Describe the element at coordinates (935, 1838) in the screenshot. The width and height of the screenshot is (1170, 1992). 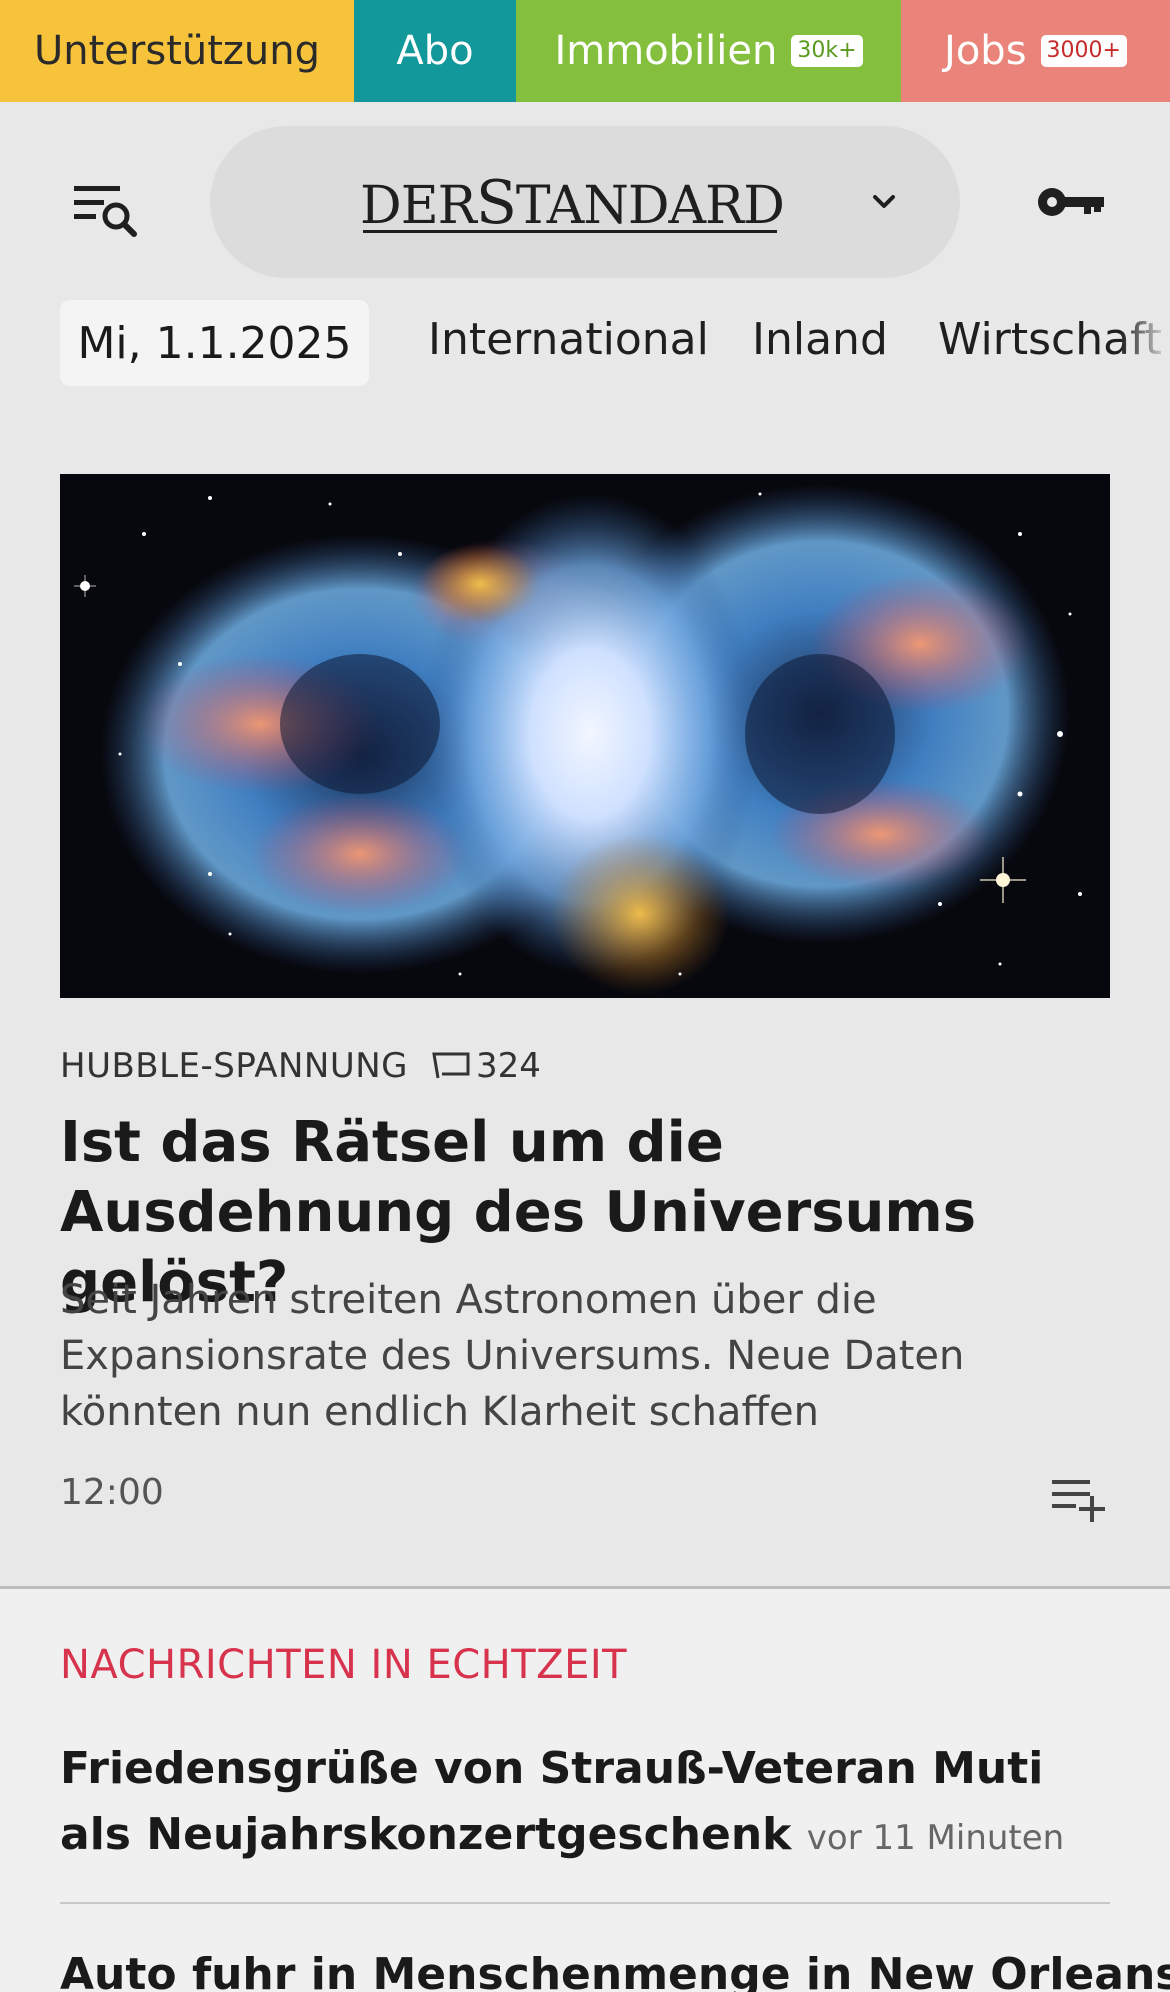
I see `realtime-item-ago: vor 11 Minuten` at that location.